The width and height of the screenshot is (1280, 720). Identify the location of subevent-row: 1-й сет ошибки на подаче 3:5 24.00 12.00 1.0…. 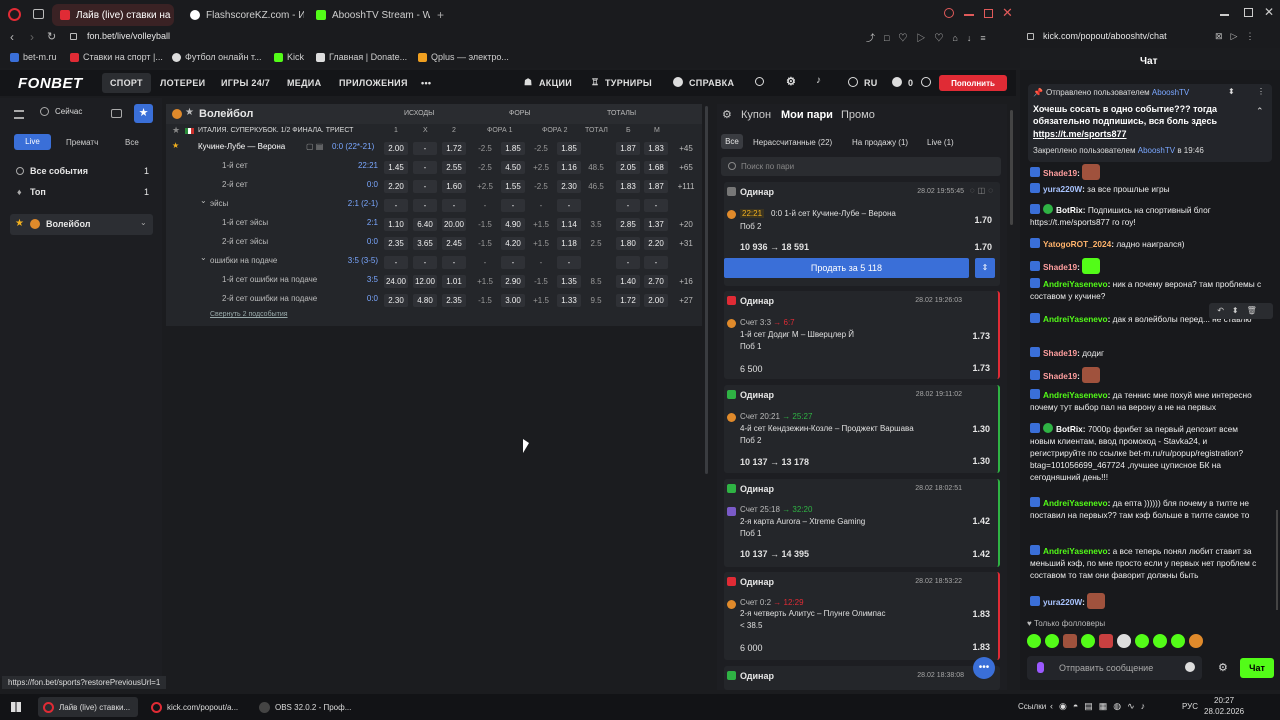
(434, 281).